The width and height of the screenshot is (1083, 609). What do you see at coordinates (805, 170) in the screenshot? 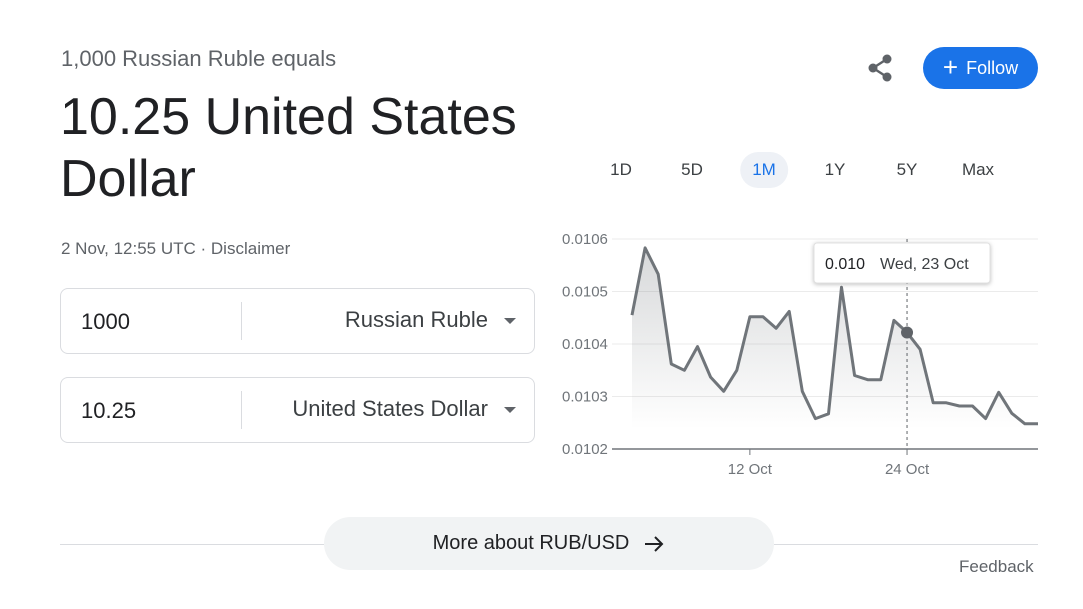
I see `range-tabs: 1D 5D 1M 1Y 5Y Max` at bounding box center [805, 170].